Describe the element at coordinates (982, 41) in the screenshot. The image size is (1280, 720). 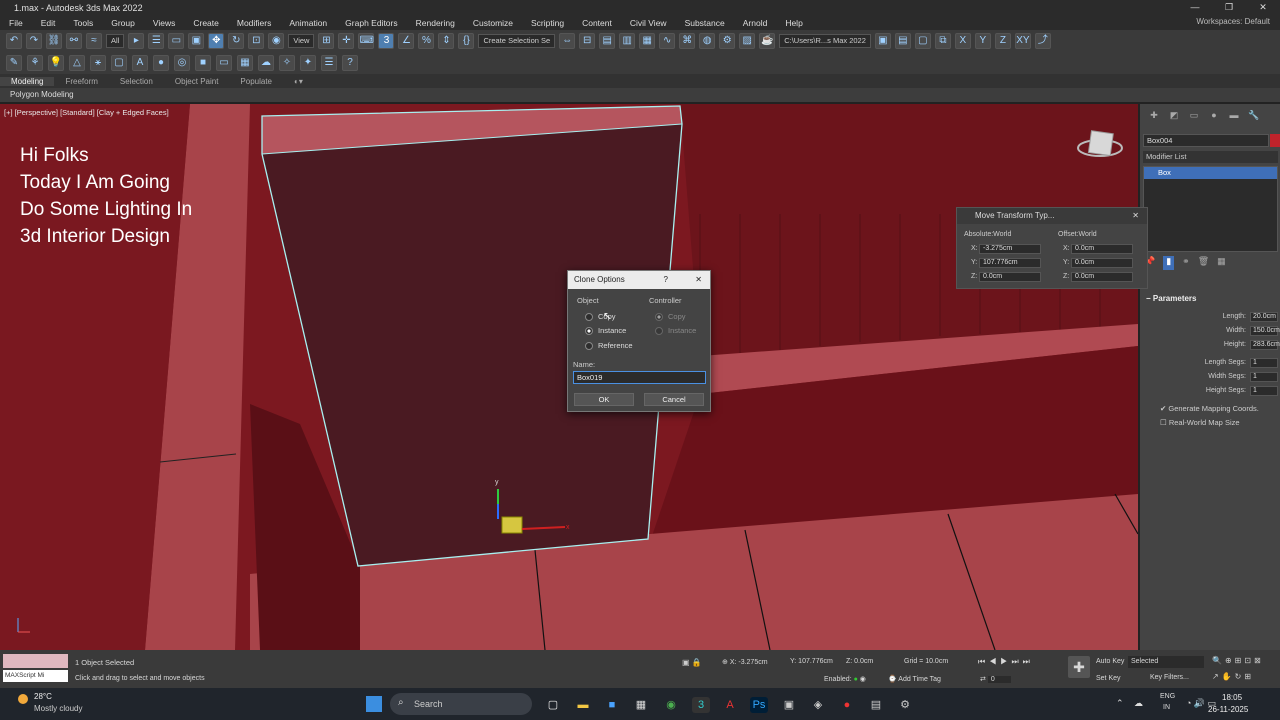
I see `axis-y-icon: Y` at that location.